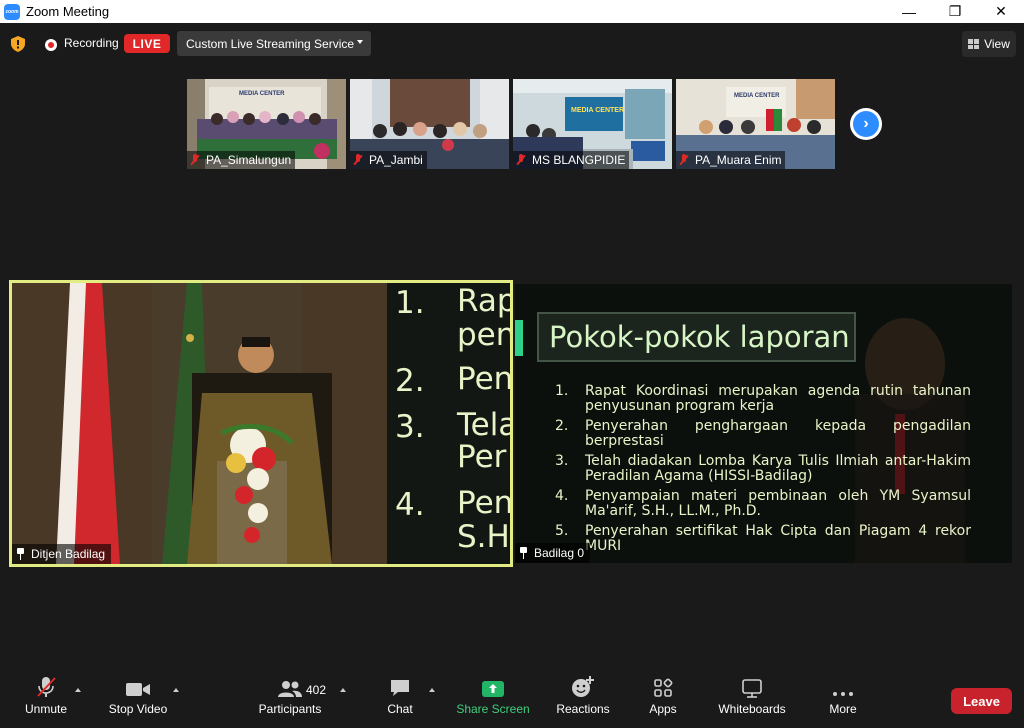 Image resolution: width=1024 pixels, height=728 pixels. I want to click on participant-name-tag: MS BLANGPIDIE, so click(571, 160).